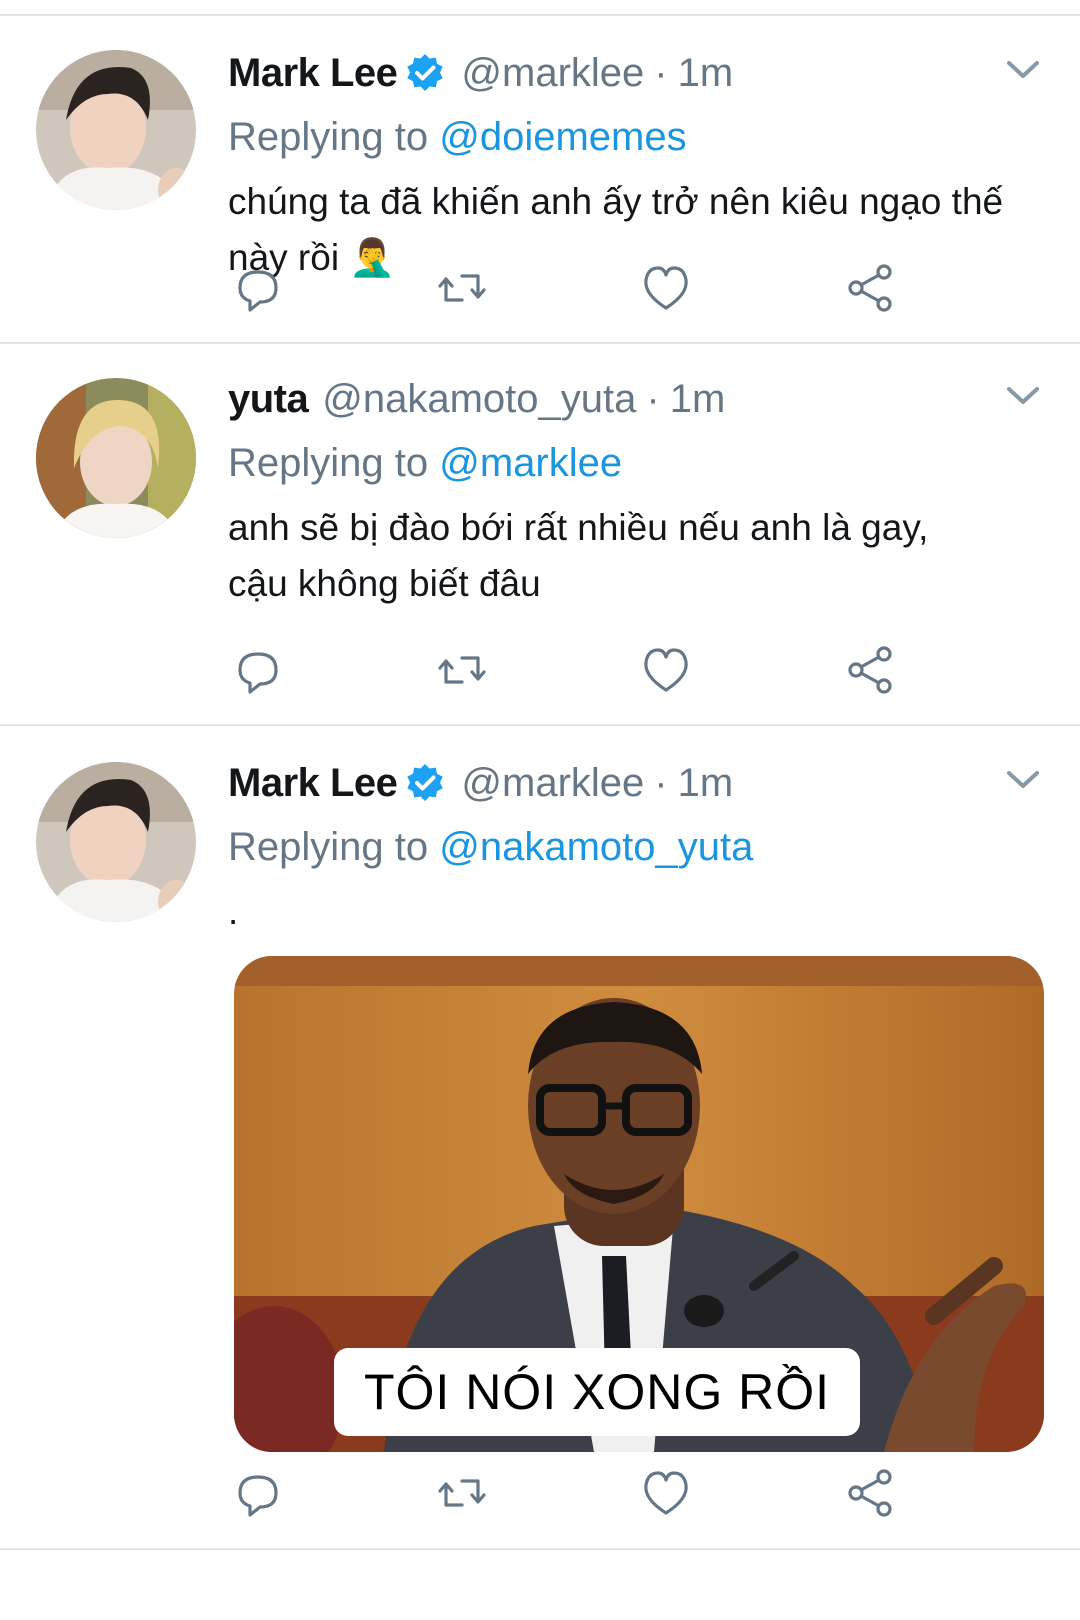 Image resolution: width=1080 pixels, height=1620 pixels. What do you see at coordinates (635, 463) in the screenshot?
I see `replying-to: Replying to @marklee` at bounding box center [635, 463].